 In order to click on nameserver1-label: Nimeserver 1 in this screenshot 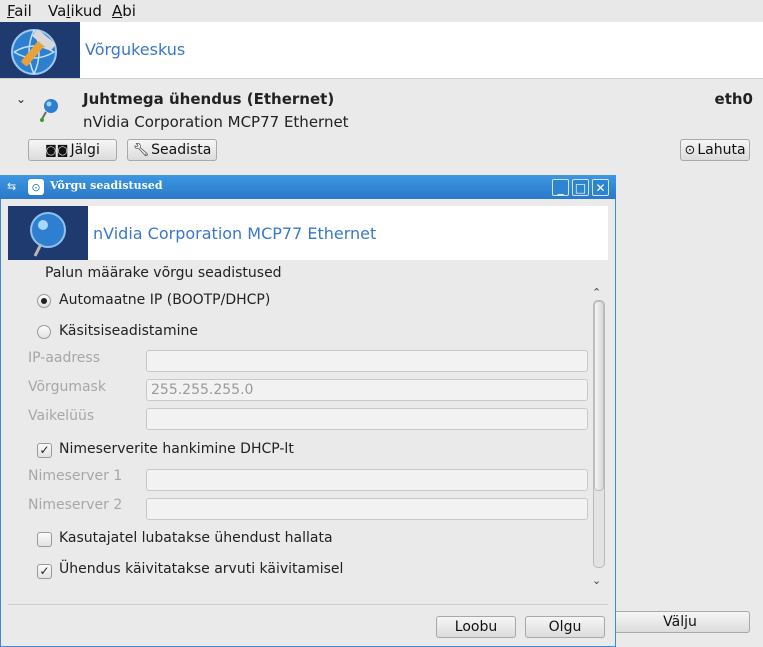, I will do `click(75, 476)`.